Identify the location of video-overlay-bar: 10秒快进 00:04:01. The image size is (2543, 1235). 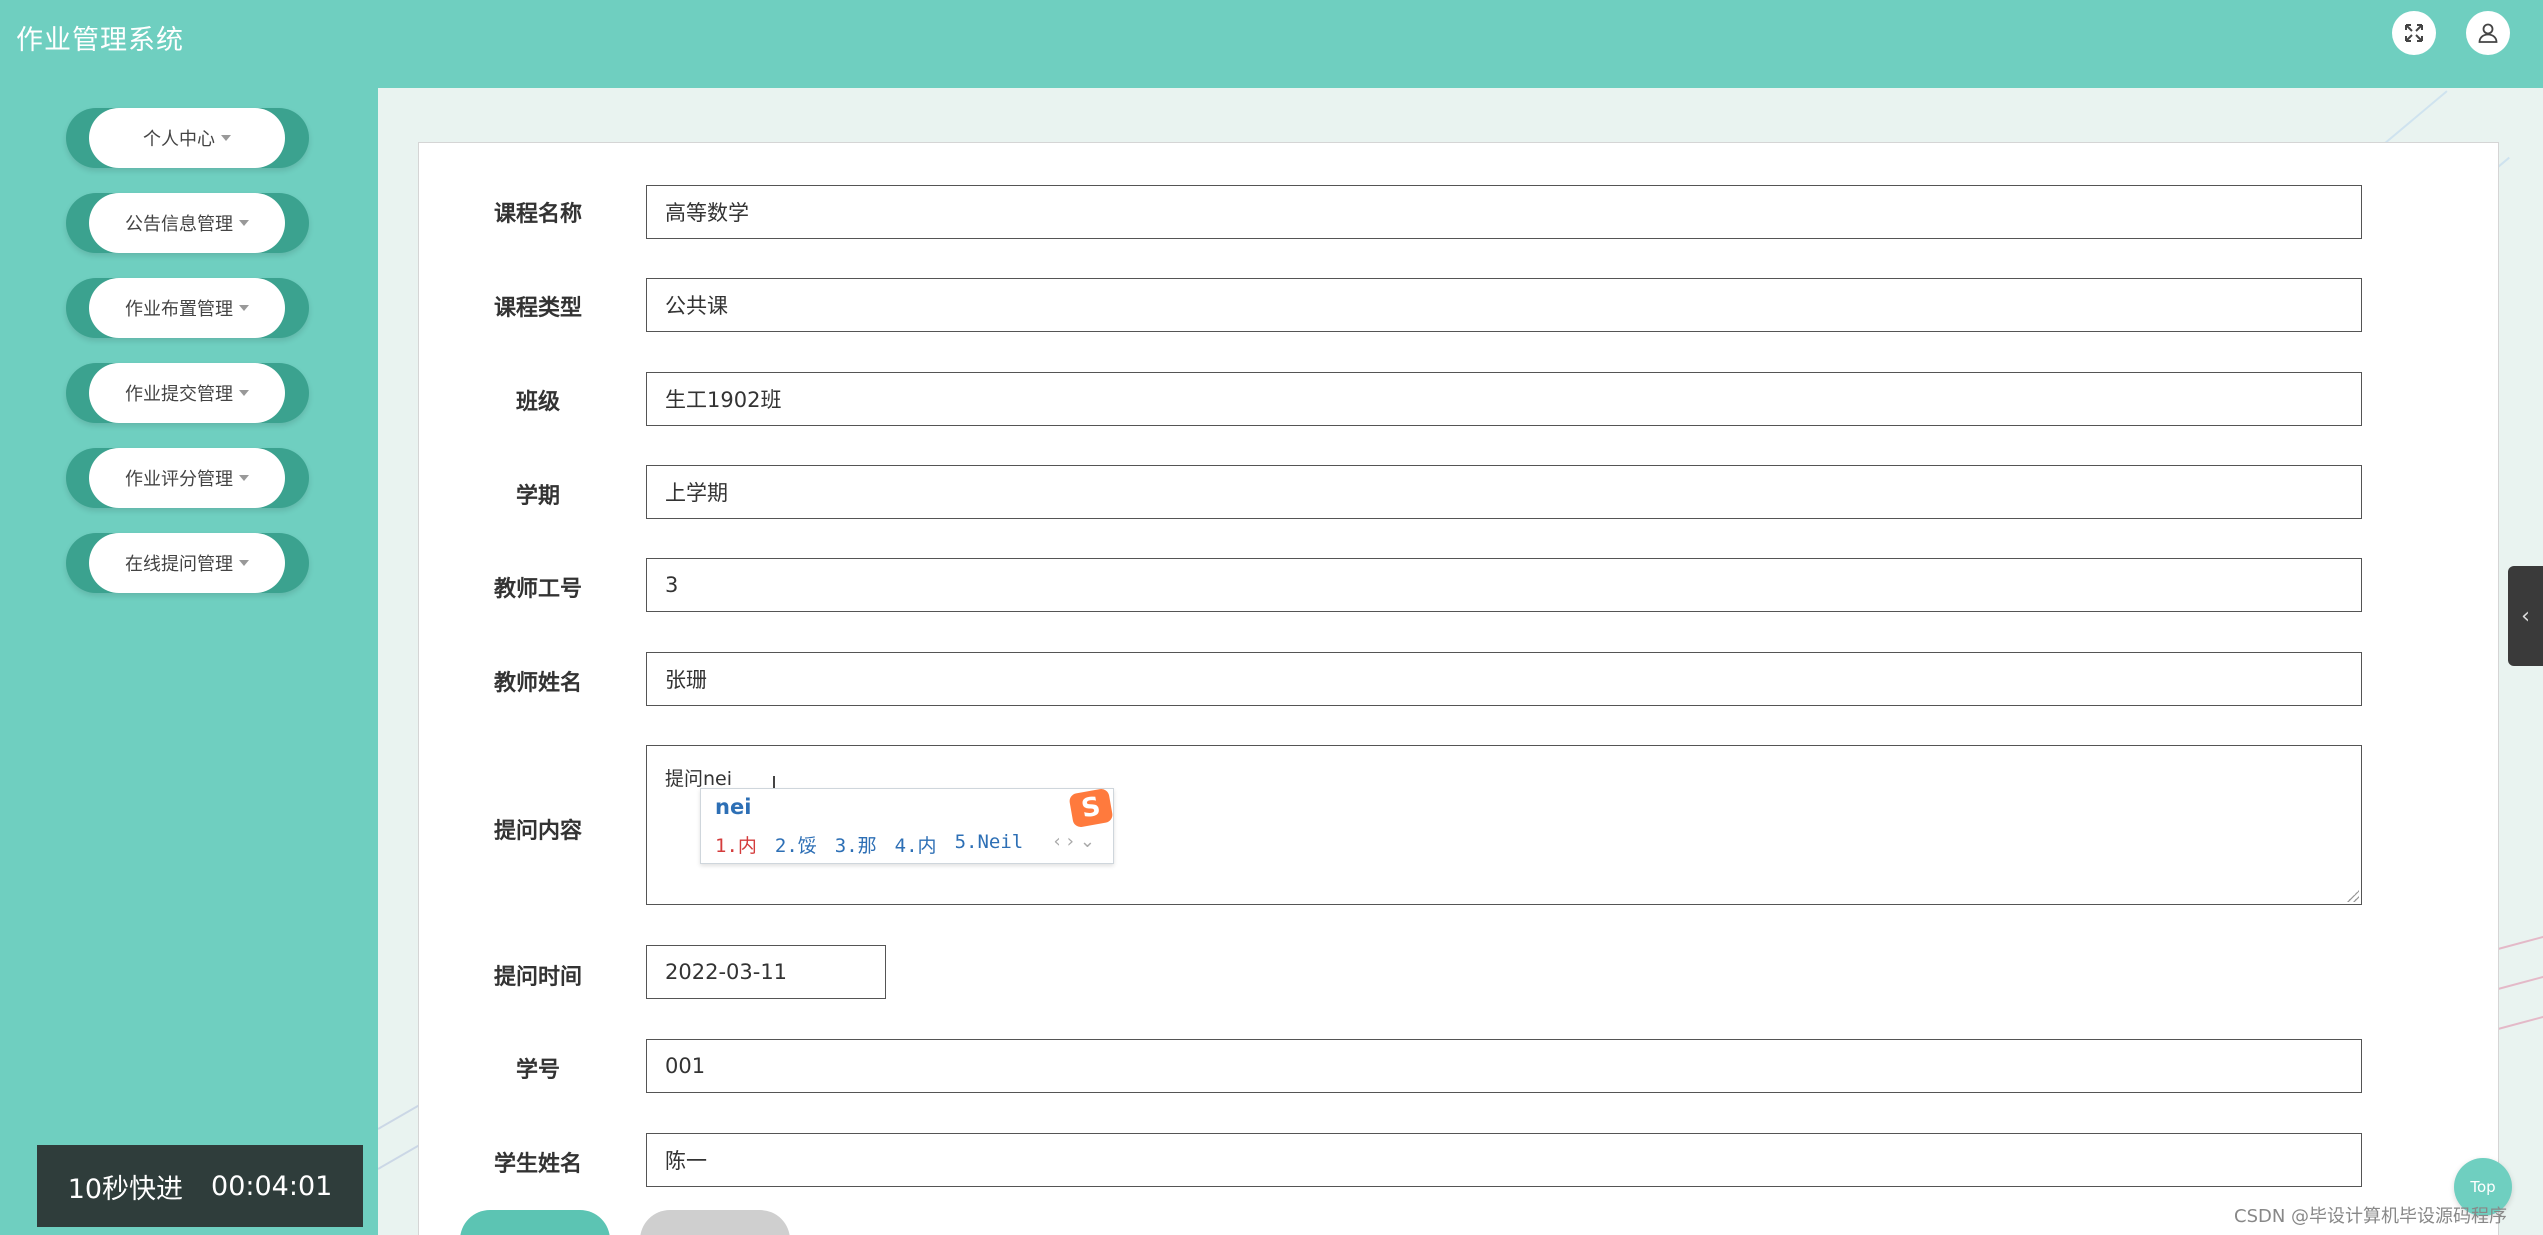
(200, 1186).